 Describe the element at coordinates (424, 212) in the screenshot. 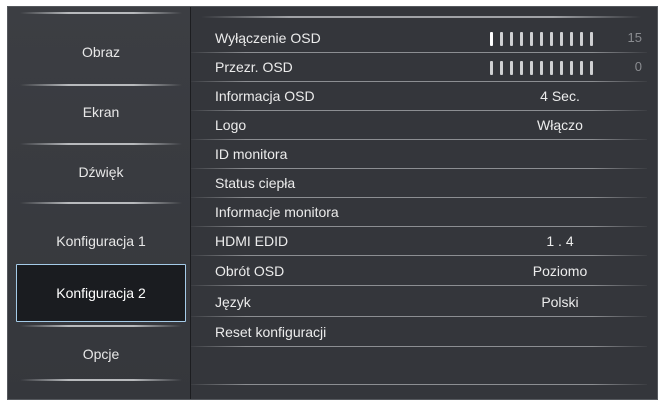

I see `setting-row-informacje-monitora: Informacje monitora` at that location.